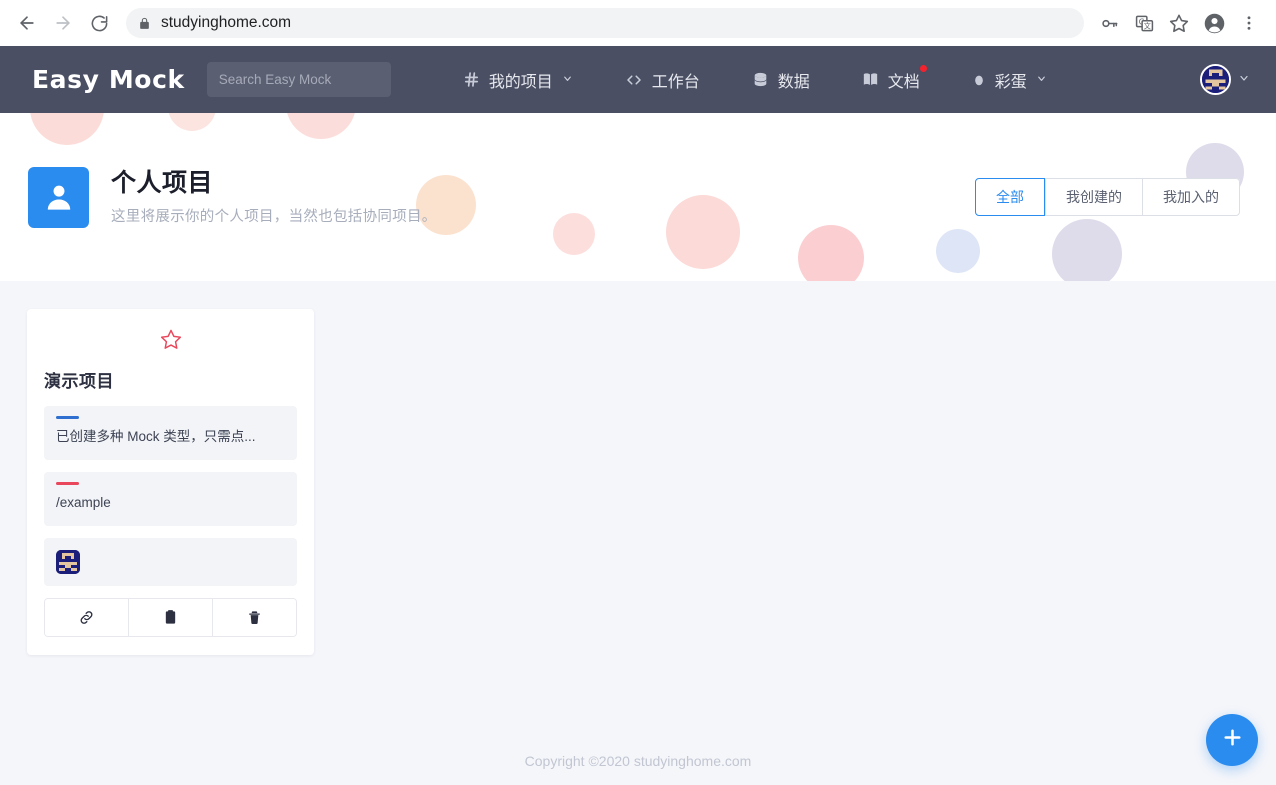 Image resolution: width=1276 pixels, height=785 pixels. I want to click on main-navigation: 我的项目 工作台 数据 文档 彩蛋, so click(755, 79).